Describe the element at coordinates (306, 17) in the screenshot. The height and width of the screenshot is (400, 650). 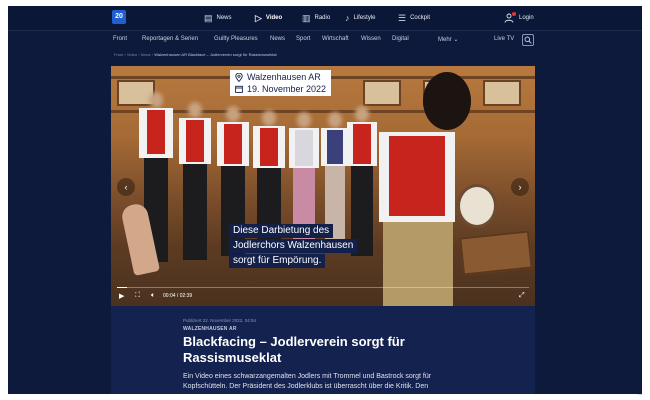
I see `radio-icon: ▥` at that location.